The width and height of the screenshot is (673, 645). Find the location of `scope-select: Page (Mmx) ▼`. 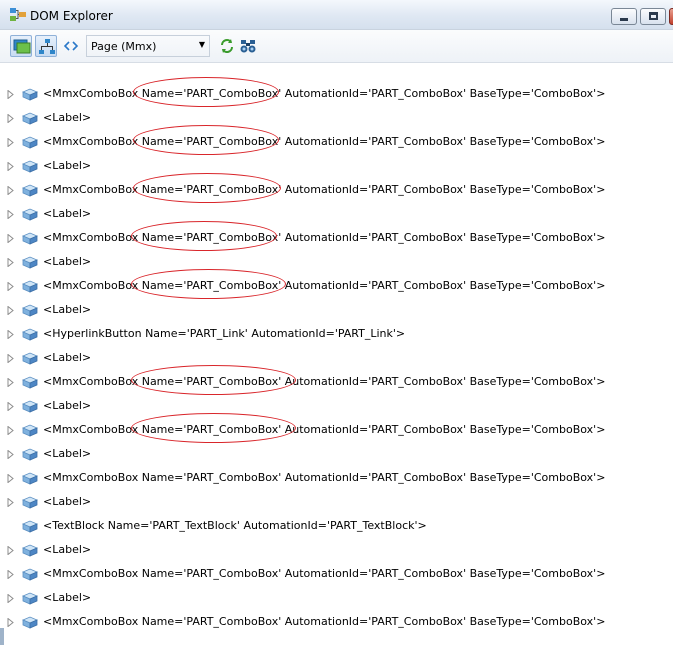

scope-select: Page (Mmx) ▼ is located at coordinates (148, 46).